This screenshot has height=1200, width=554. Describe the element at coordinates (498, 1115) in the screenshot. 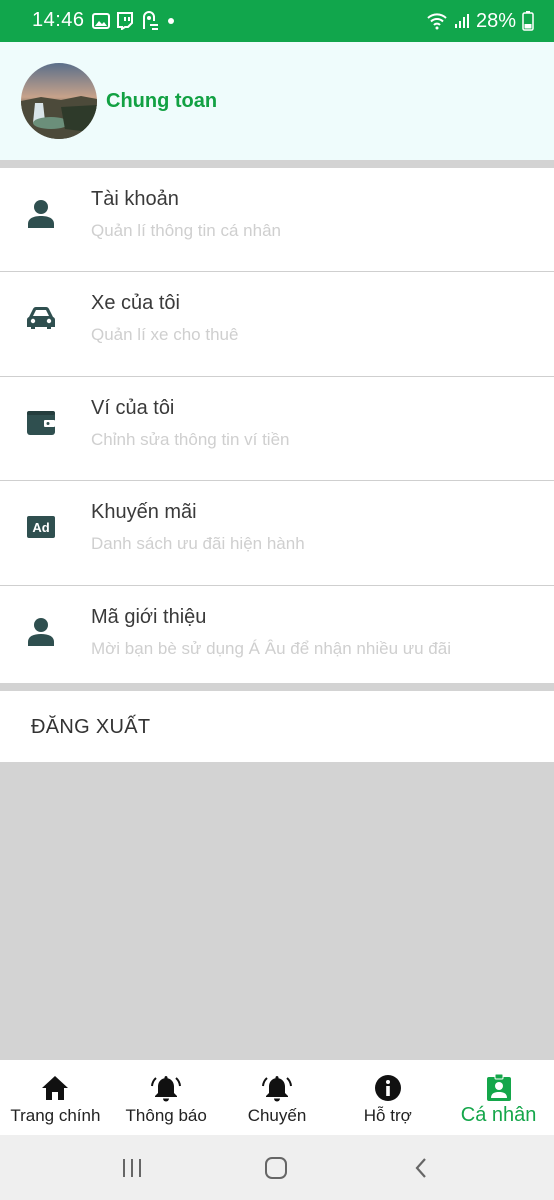

I see `nav-label: Cá nhân` at that location.